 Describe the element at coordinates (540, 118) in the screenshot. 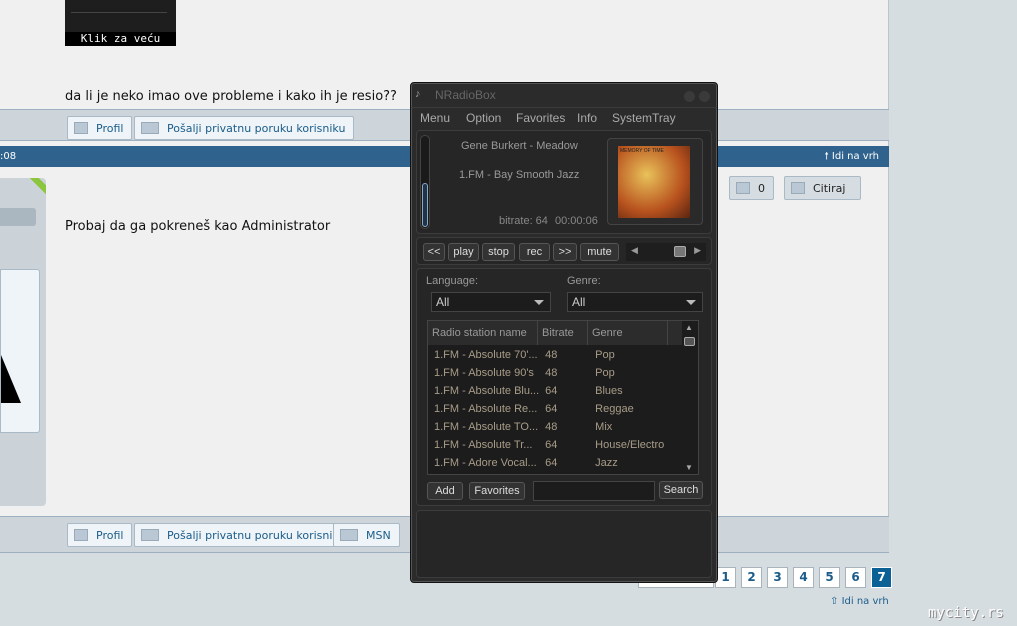

I see `menu-favorites: Favorites` at that location.